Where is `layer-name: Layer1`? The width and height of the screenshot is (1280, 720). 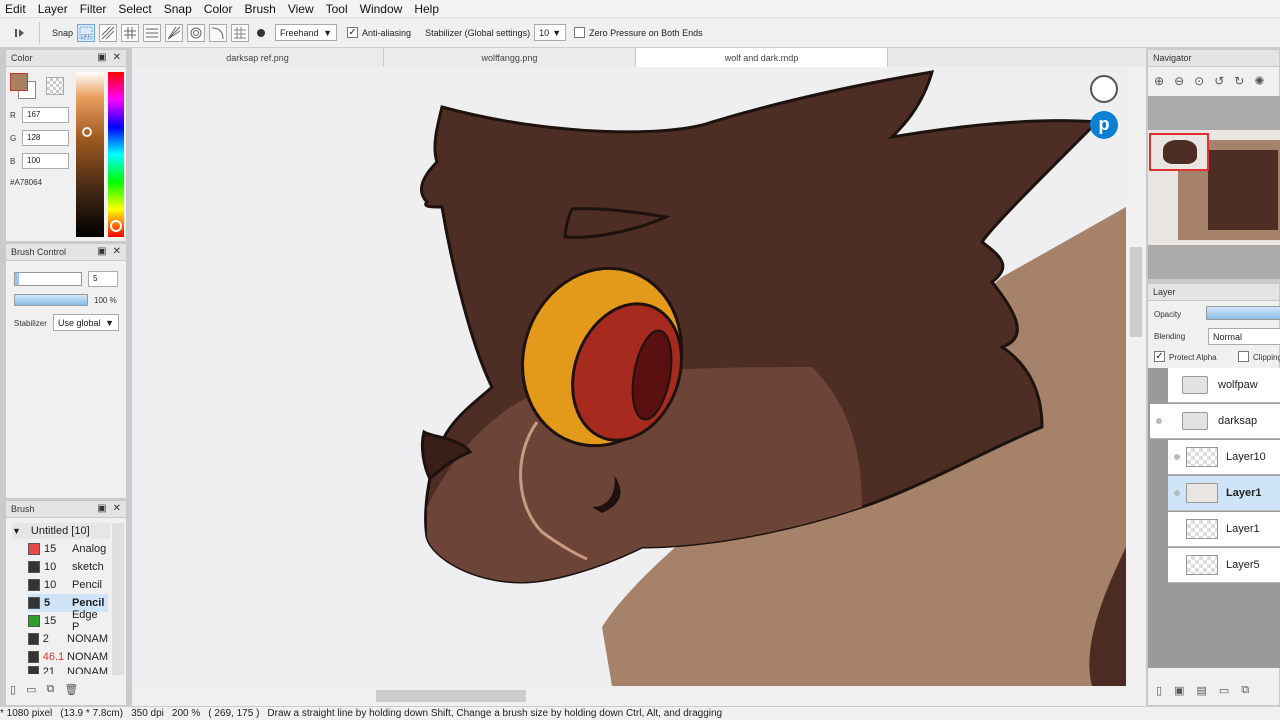 layer-name: Layer1 is located at coordinates (1244, 493).